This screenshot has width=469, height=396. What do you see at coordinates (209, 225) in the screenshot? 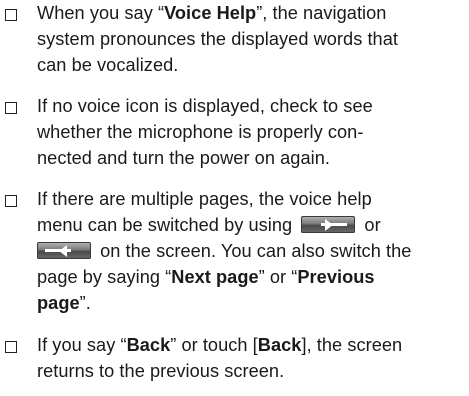
I see `note-line: menu can be switched by using or` at bounding box center [209, 225].